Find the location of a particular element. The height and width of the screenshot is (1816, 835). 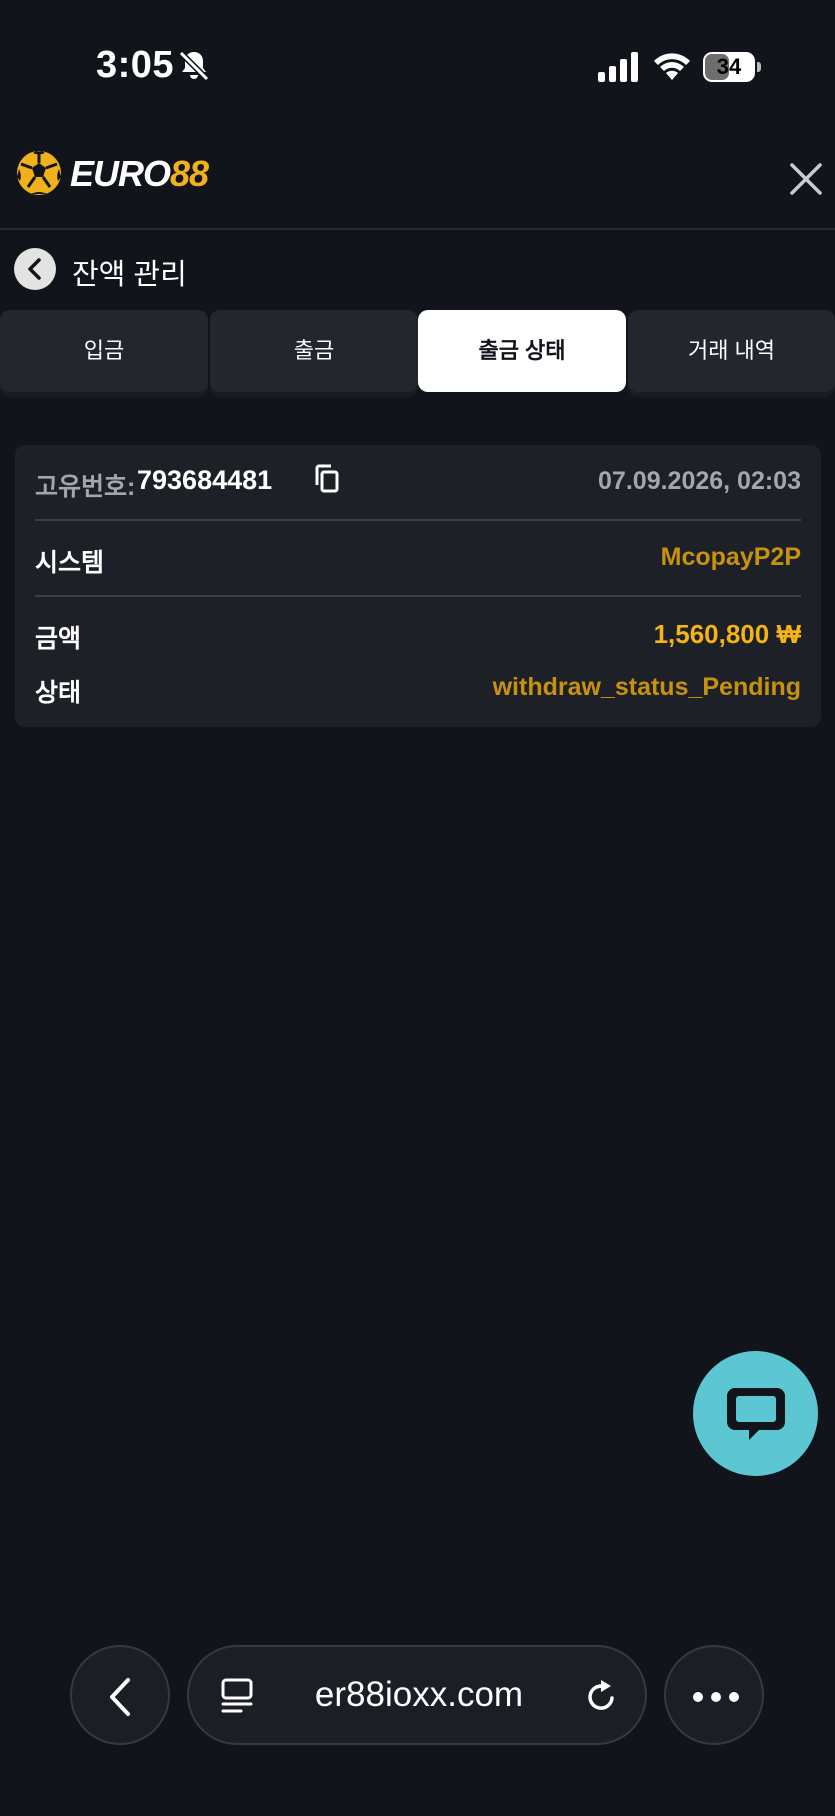

record-header-row: 고유번호: 793684481 07.09.2026, 02:03 is located at coordinates (418, 484).